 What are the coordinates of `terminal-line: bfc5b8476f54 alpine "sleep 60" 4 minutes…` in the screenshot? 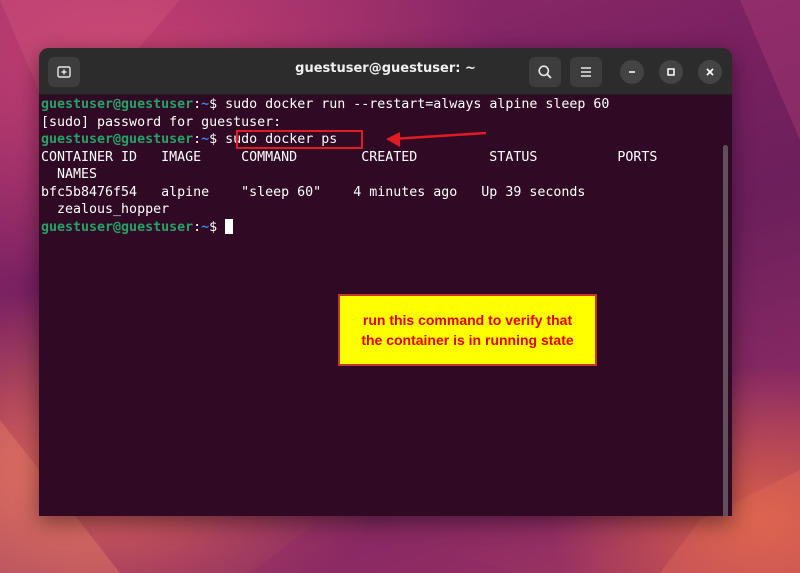 It's located at (313, 192).